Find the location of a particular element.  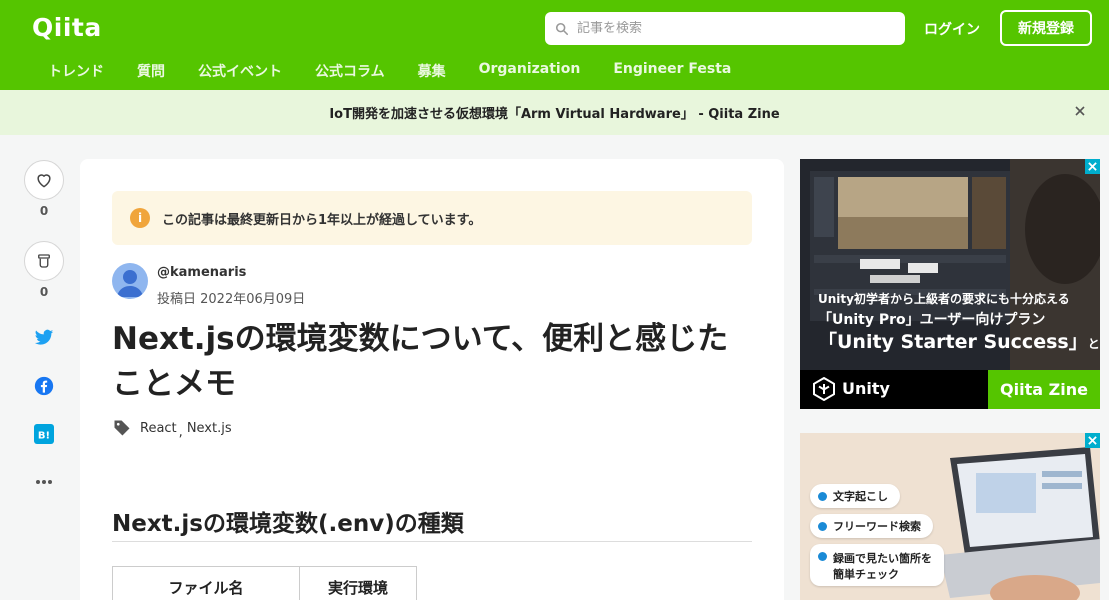

stock-button is located at coordinates (44, 261).